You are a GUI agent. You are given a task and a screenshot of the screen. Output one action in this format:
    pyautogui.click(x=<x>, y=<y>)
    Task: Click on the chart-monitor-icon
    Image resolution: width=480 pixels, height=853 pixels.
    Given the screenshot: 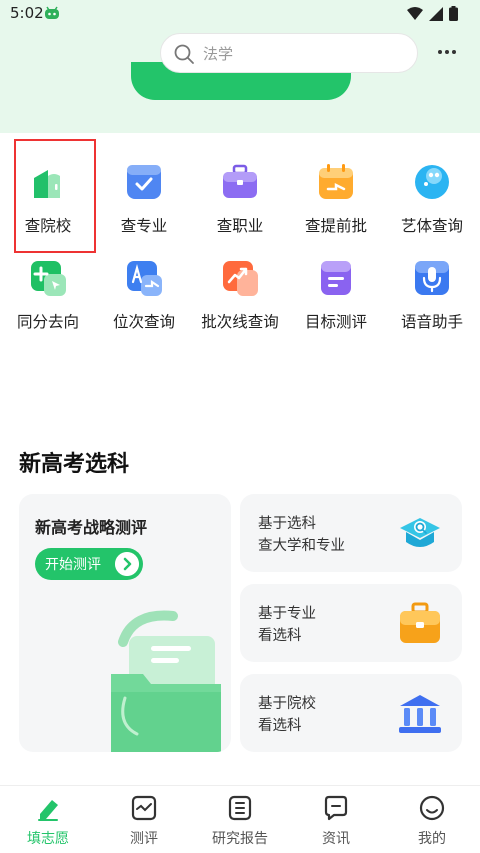 What is the action you would take?
    pyautogui.click(x=144, y=808)
    